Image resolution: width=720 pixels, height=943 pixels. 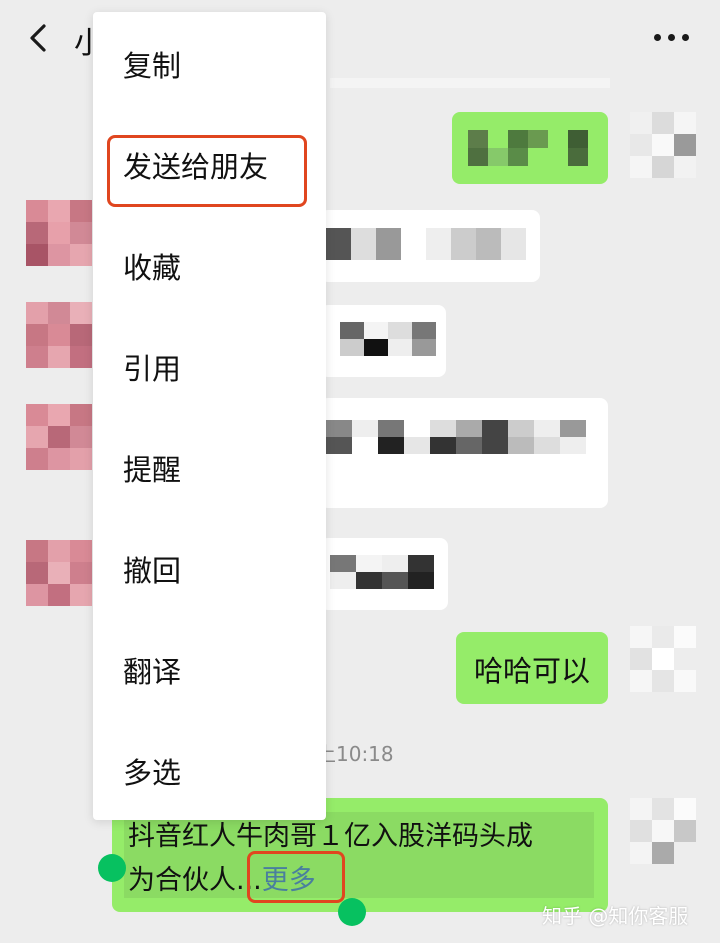 What do you see at coordinates (209, 64) in the screenshot?
I see `menu-item-copy: 复制` at bounding box center [209, 64].